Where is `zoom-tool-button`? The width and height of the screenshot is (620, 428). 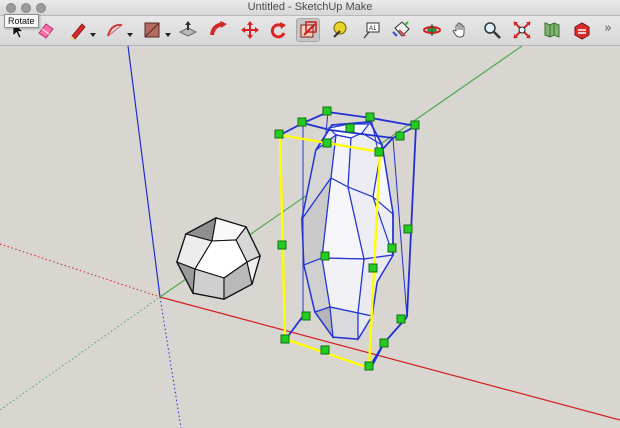 zoom-tool-button is located at coordinates (492, 30).